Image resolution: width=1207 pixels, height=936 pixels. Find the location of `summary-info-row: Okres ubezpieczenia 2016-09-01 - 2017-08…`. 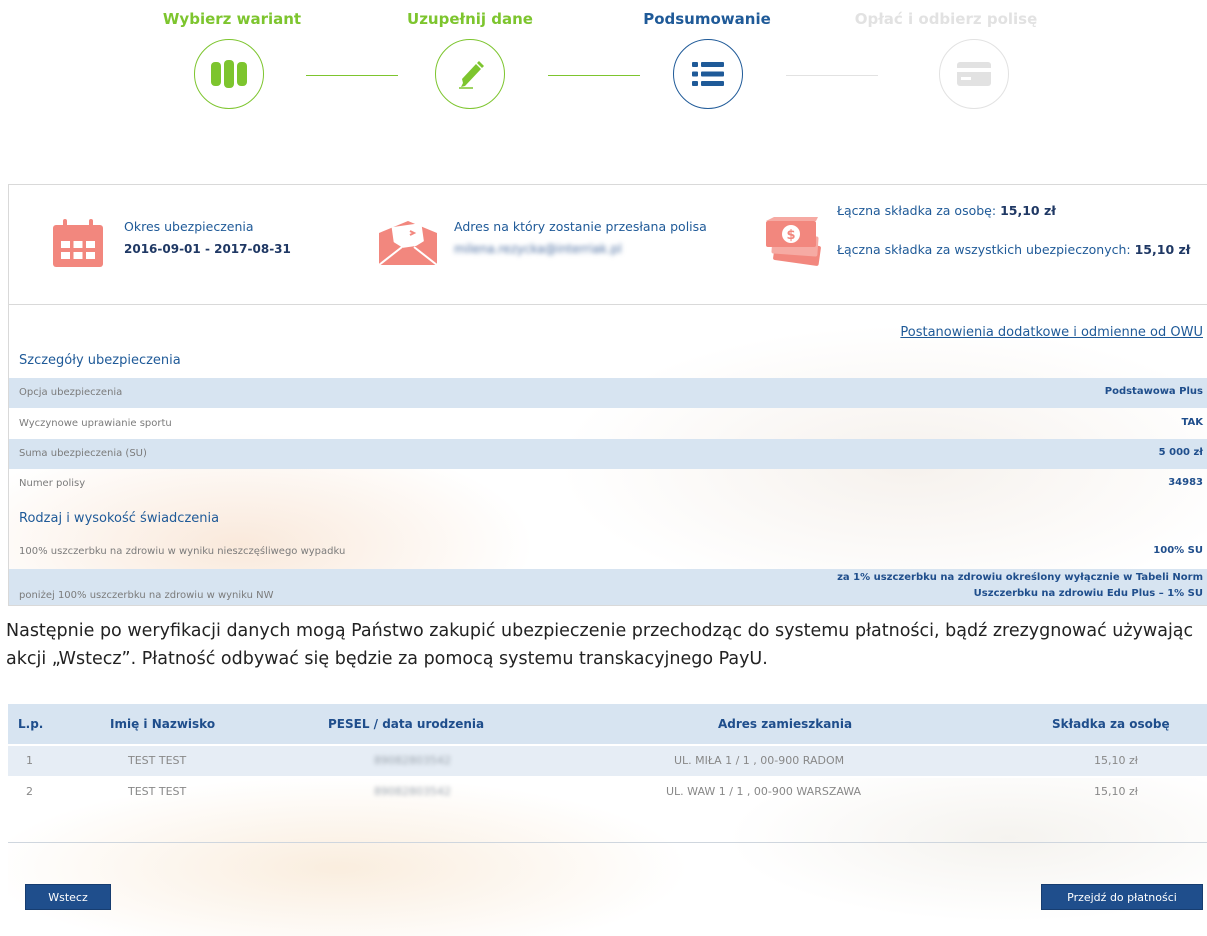

summary-info-row: Okres ubezpieczenia 2016-09-01 - 2017-08… is located at coordinates (608, 245).